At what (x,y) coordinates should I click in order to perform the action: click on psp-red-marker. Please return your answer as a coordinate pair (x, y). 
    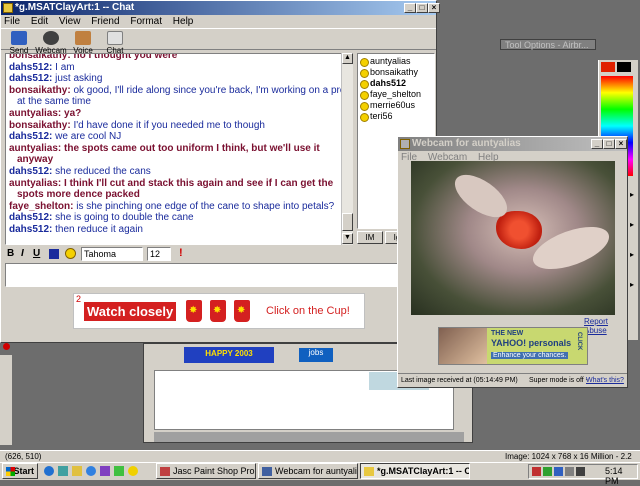
    Looking at the image, I should click on (6, 346).